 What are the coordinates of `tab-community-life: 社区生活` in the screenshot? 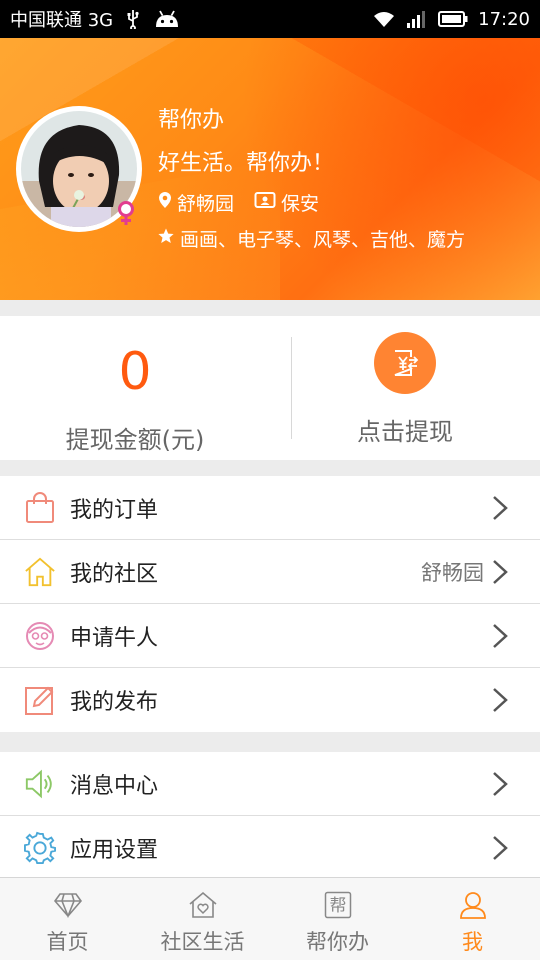 It's located at (202, 919).